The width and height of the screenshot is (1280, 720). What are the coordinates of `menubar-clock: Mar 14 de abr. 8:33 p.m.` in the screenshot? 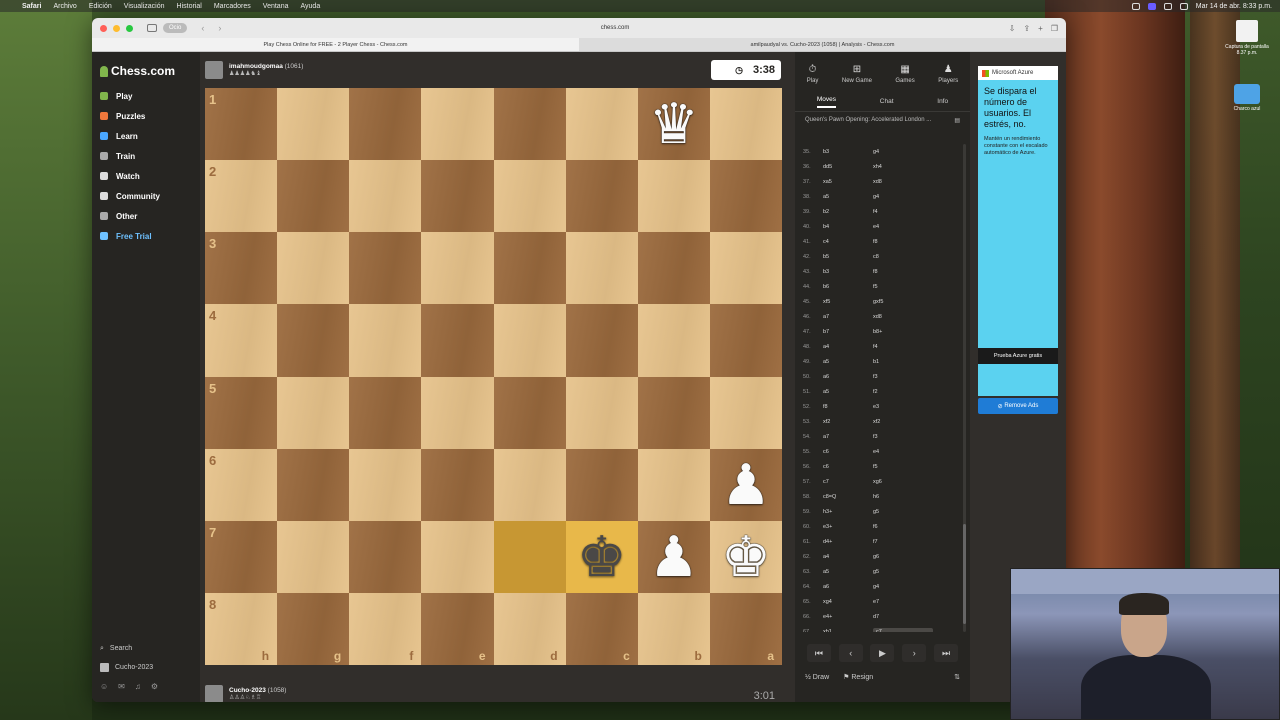 It's located at (1234, 6).